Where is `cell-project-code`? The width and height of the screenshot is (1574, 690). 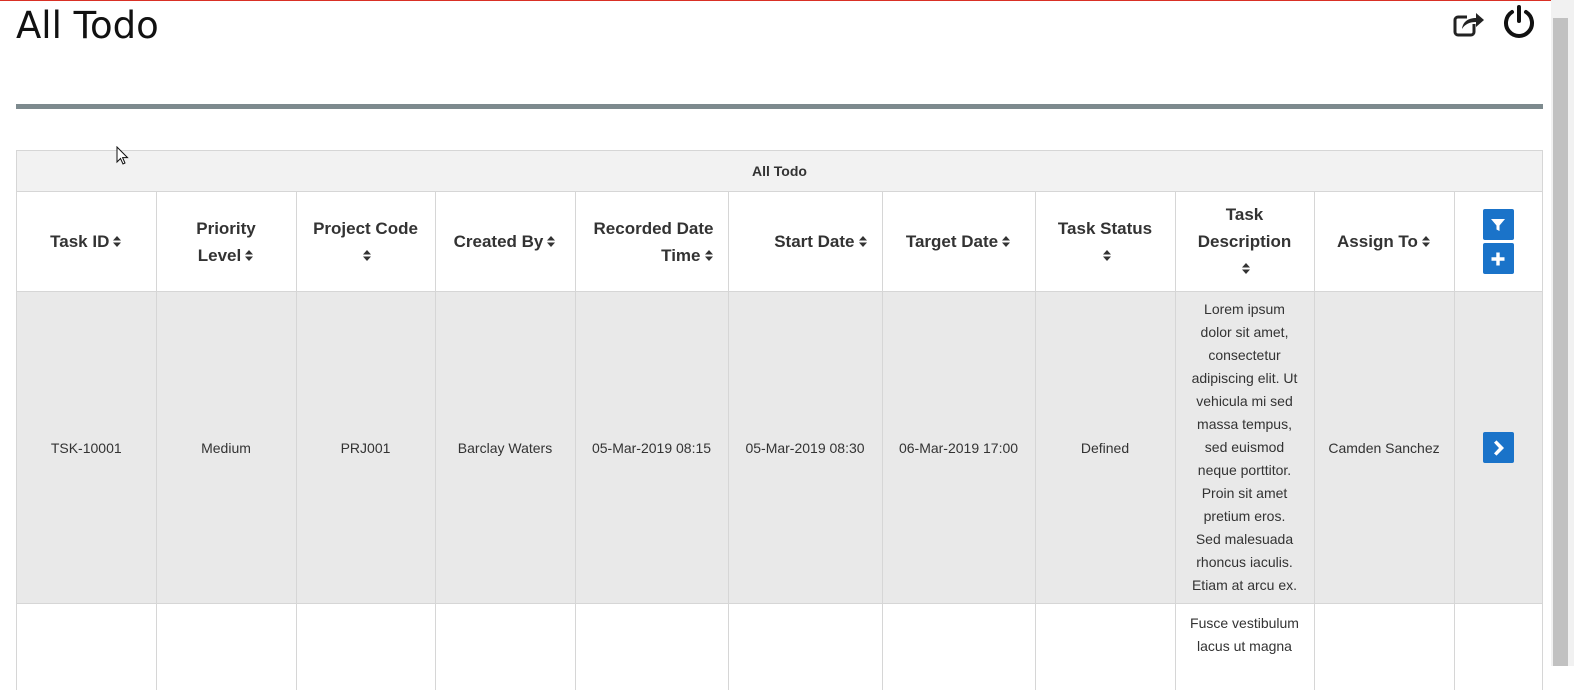
cell-project-code is located at coordinates (365, 647).